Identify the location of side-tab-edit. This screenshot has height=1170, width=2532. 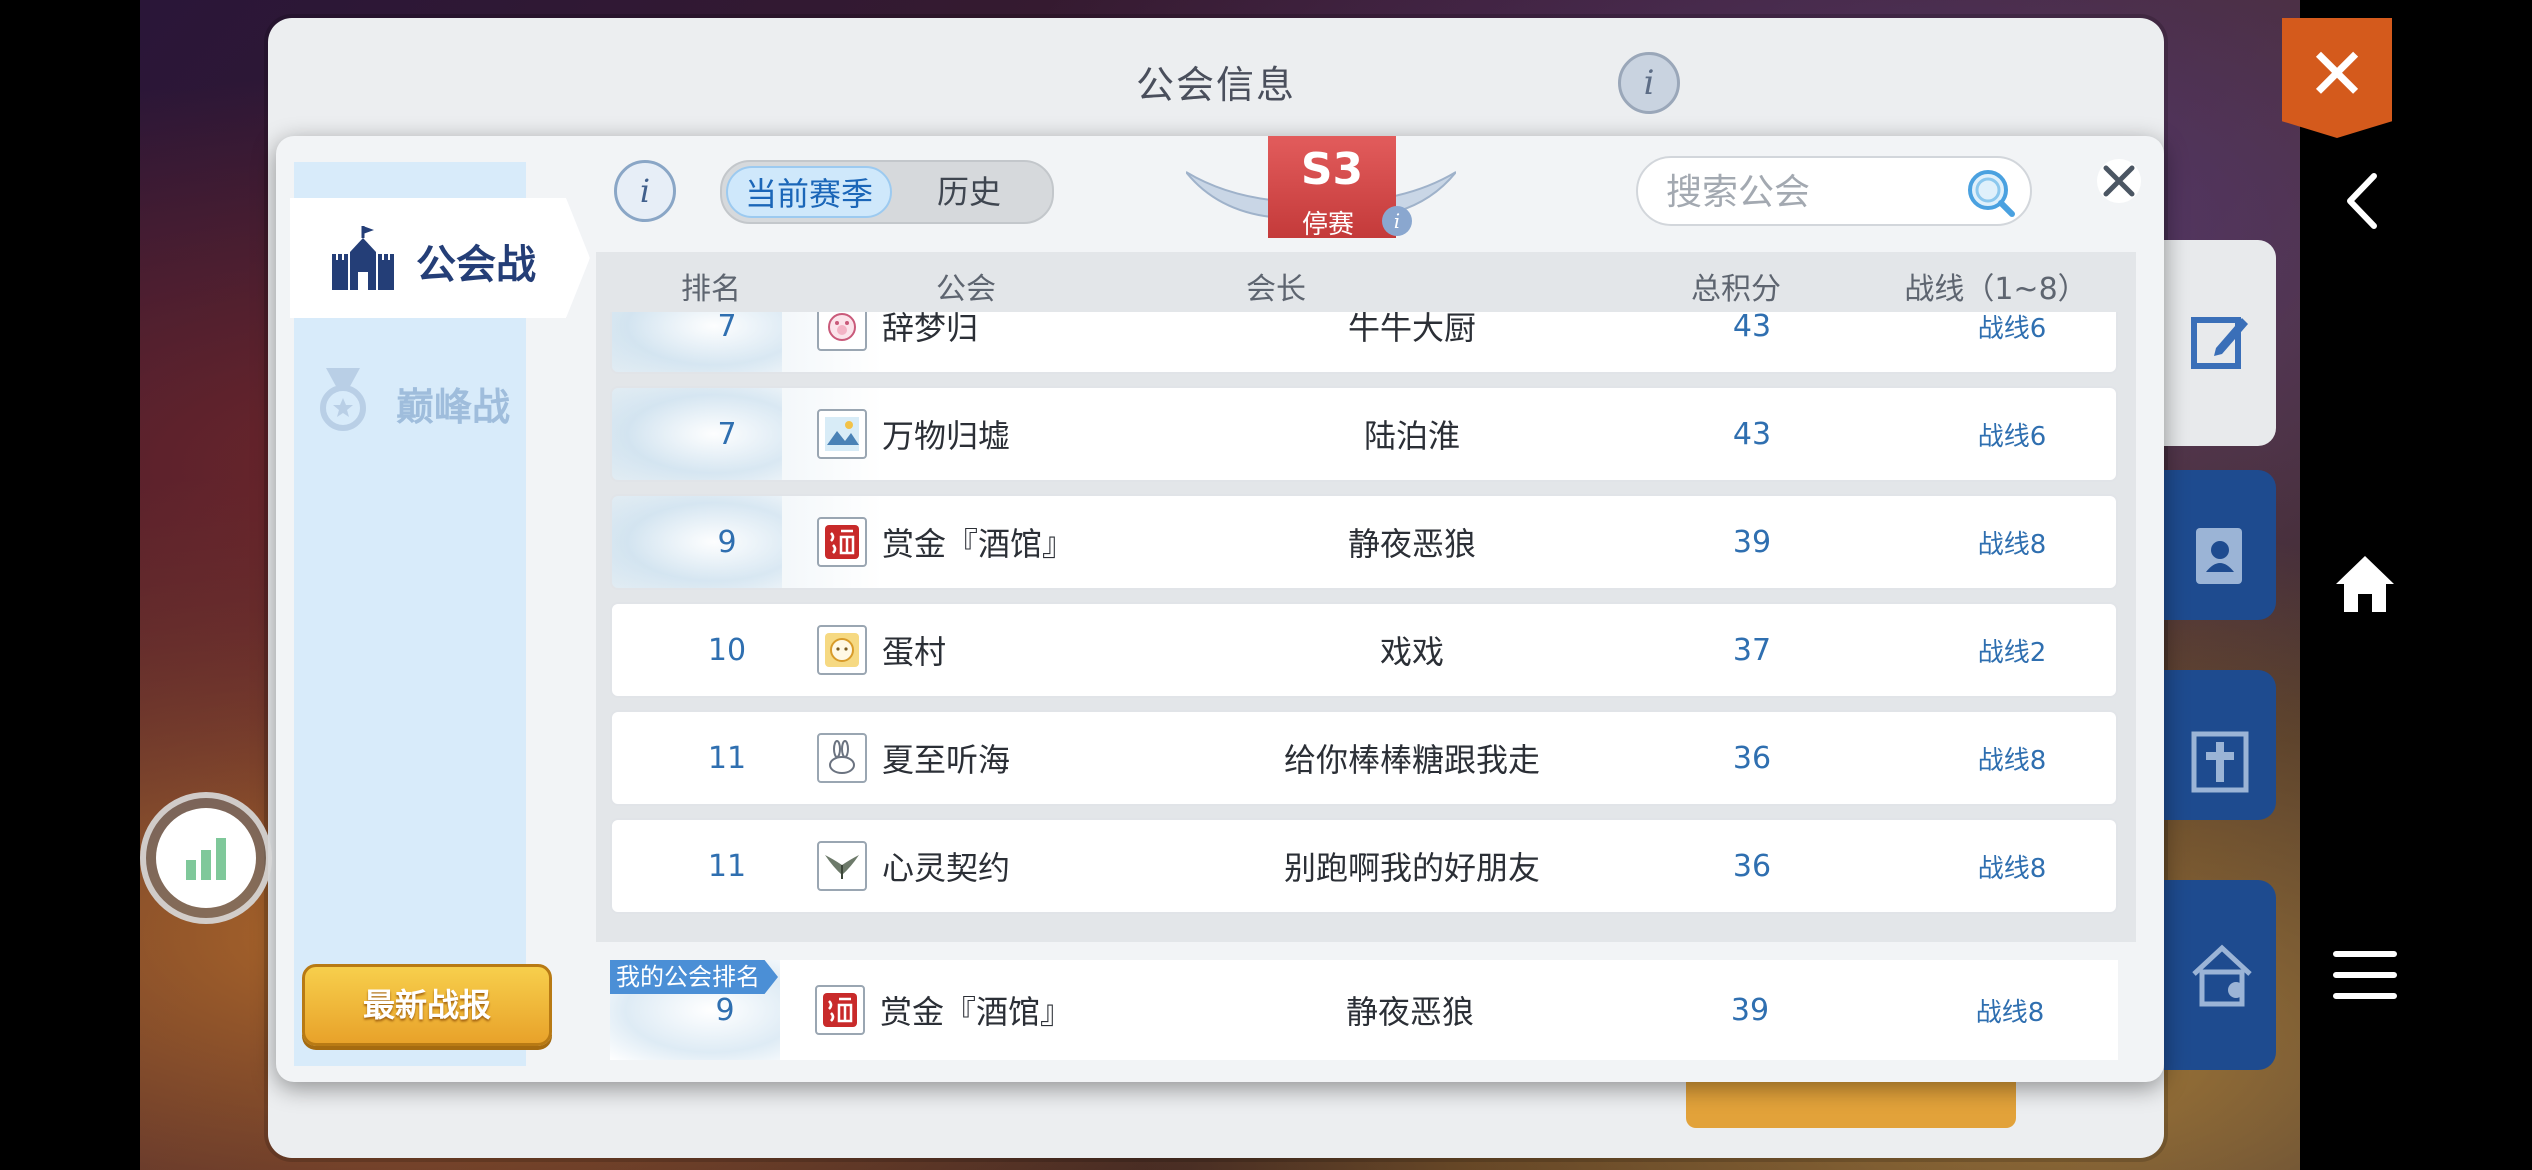
(2220, 343).